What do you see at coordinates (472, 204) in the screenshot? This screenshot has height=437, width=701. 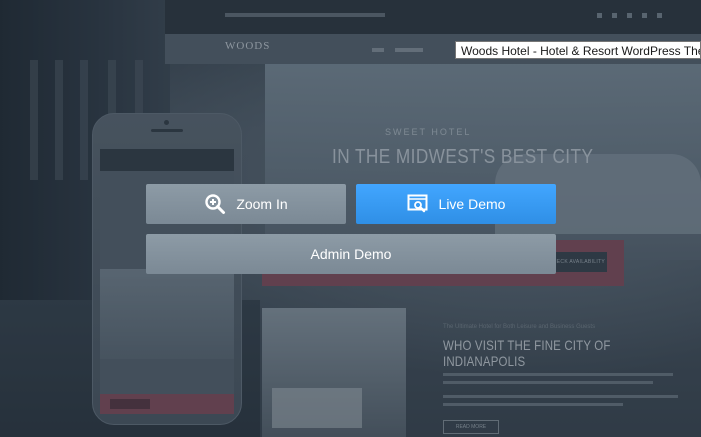 I see `live-demo-label: Live Demo` at bounding box center [472, 204].